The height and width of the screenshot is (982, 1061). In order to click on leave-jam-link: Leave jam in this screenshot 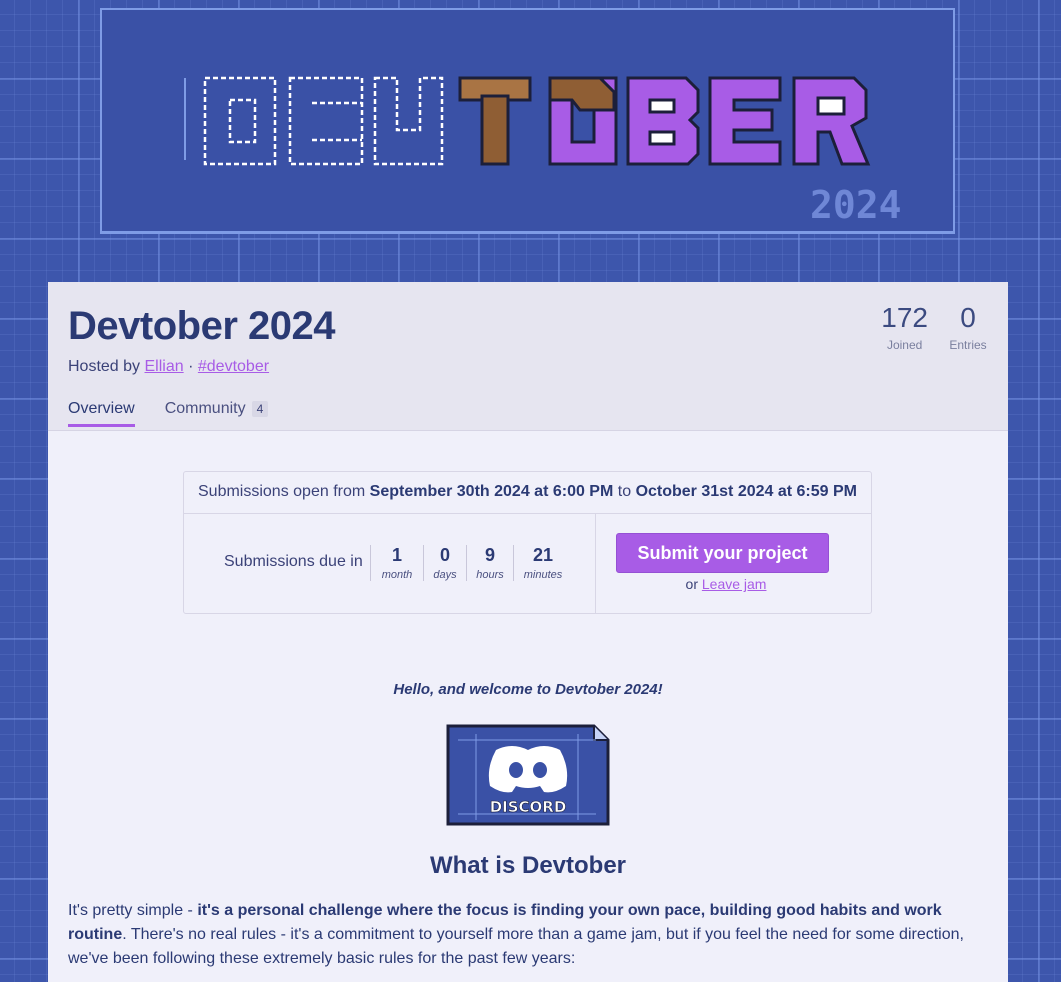, I will do `click(734, 584)`.